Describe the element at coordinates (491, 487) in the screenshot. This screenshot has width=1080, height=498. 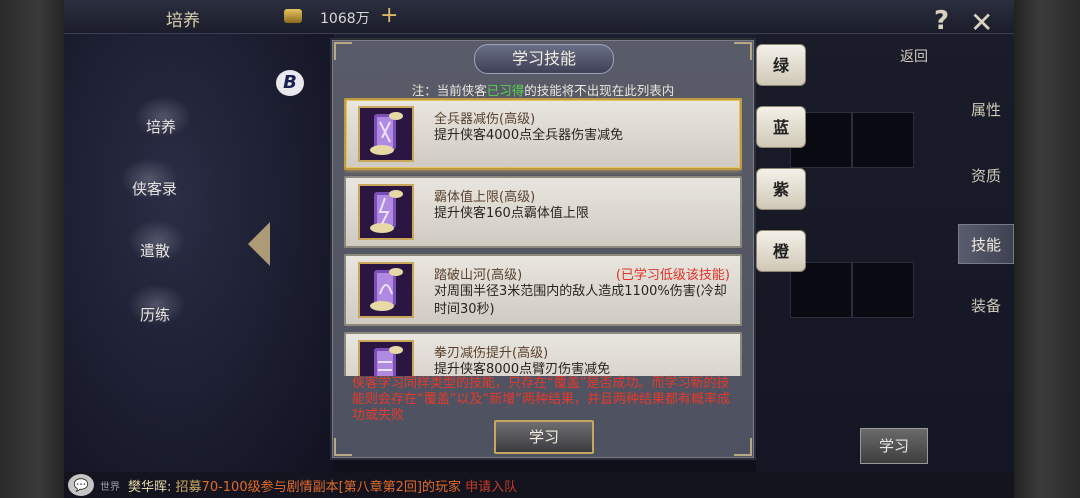
I see `apply-join-link: 申请入队` at that location.